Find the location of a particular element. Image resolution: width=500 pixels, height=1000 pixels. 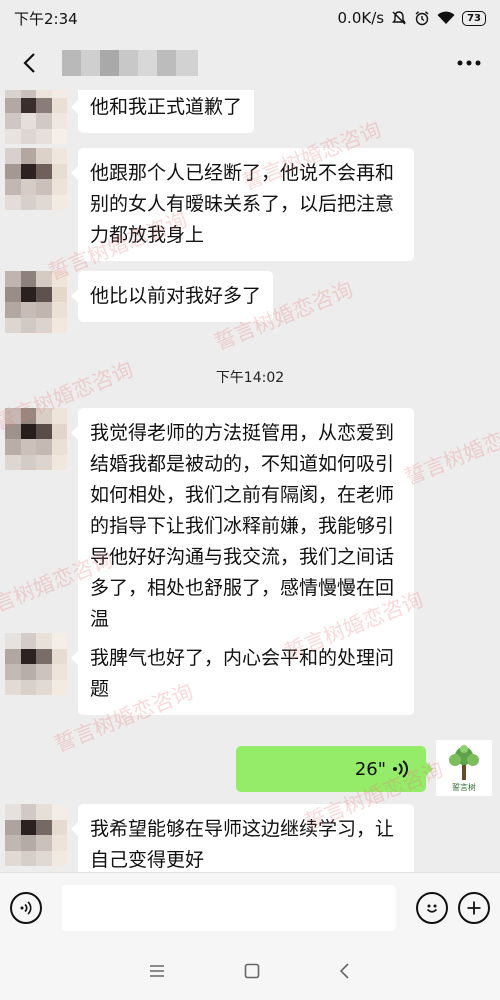

message-input is located at coordinates (229, 907).